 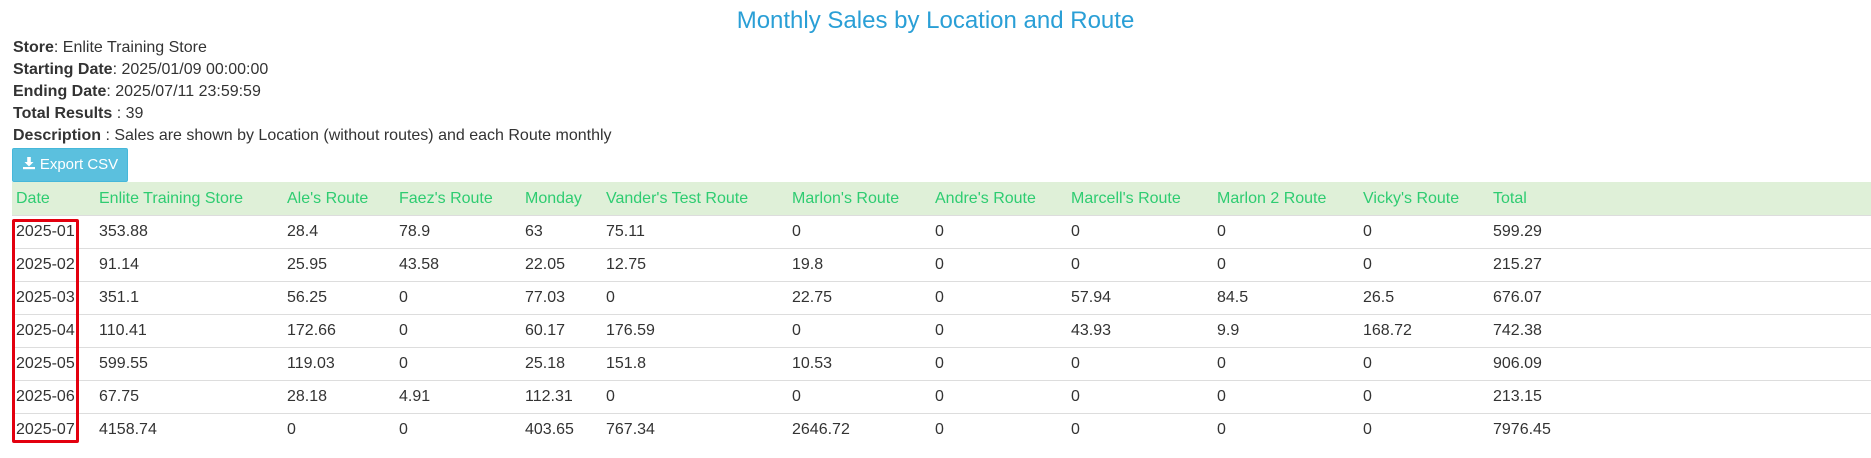 What do you see at coordinates (339, 199) in the screenshot?
I see `column-header-ales-route: Ale's Route` at bounding box center [339, 199].